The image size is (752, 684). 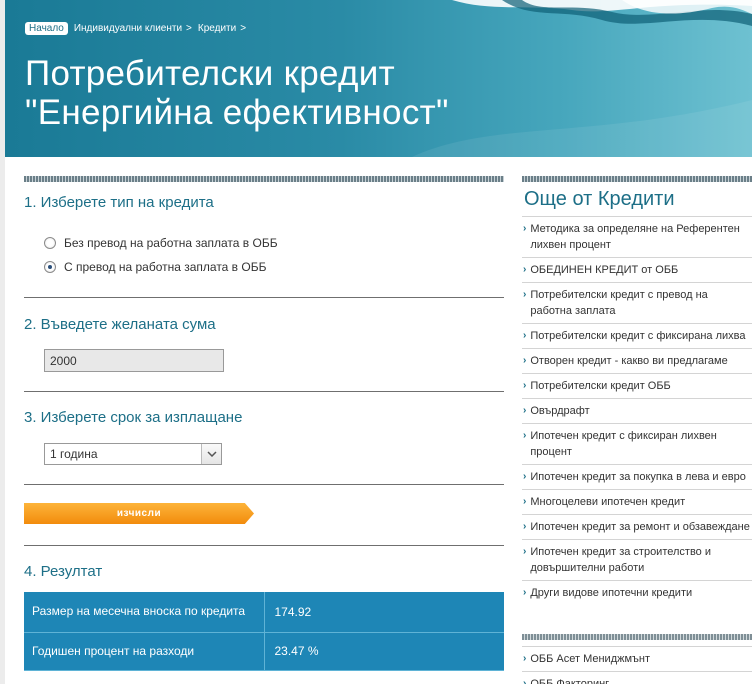 I want to click on breadcrumb-home-link: Начало, so click(x=46, y=28).